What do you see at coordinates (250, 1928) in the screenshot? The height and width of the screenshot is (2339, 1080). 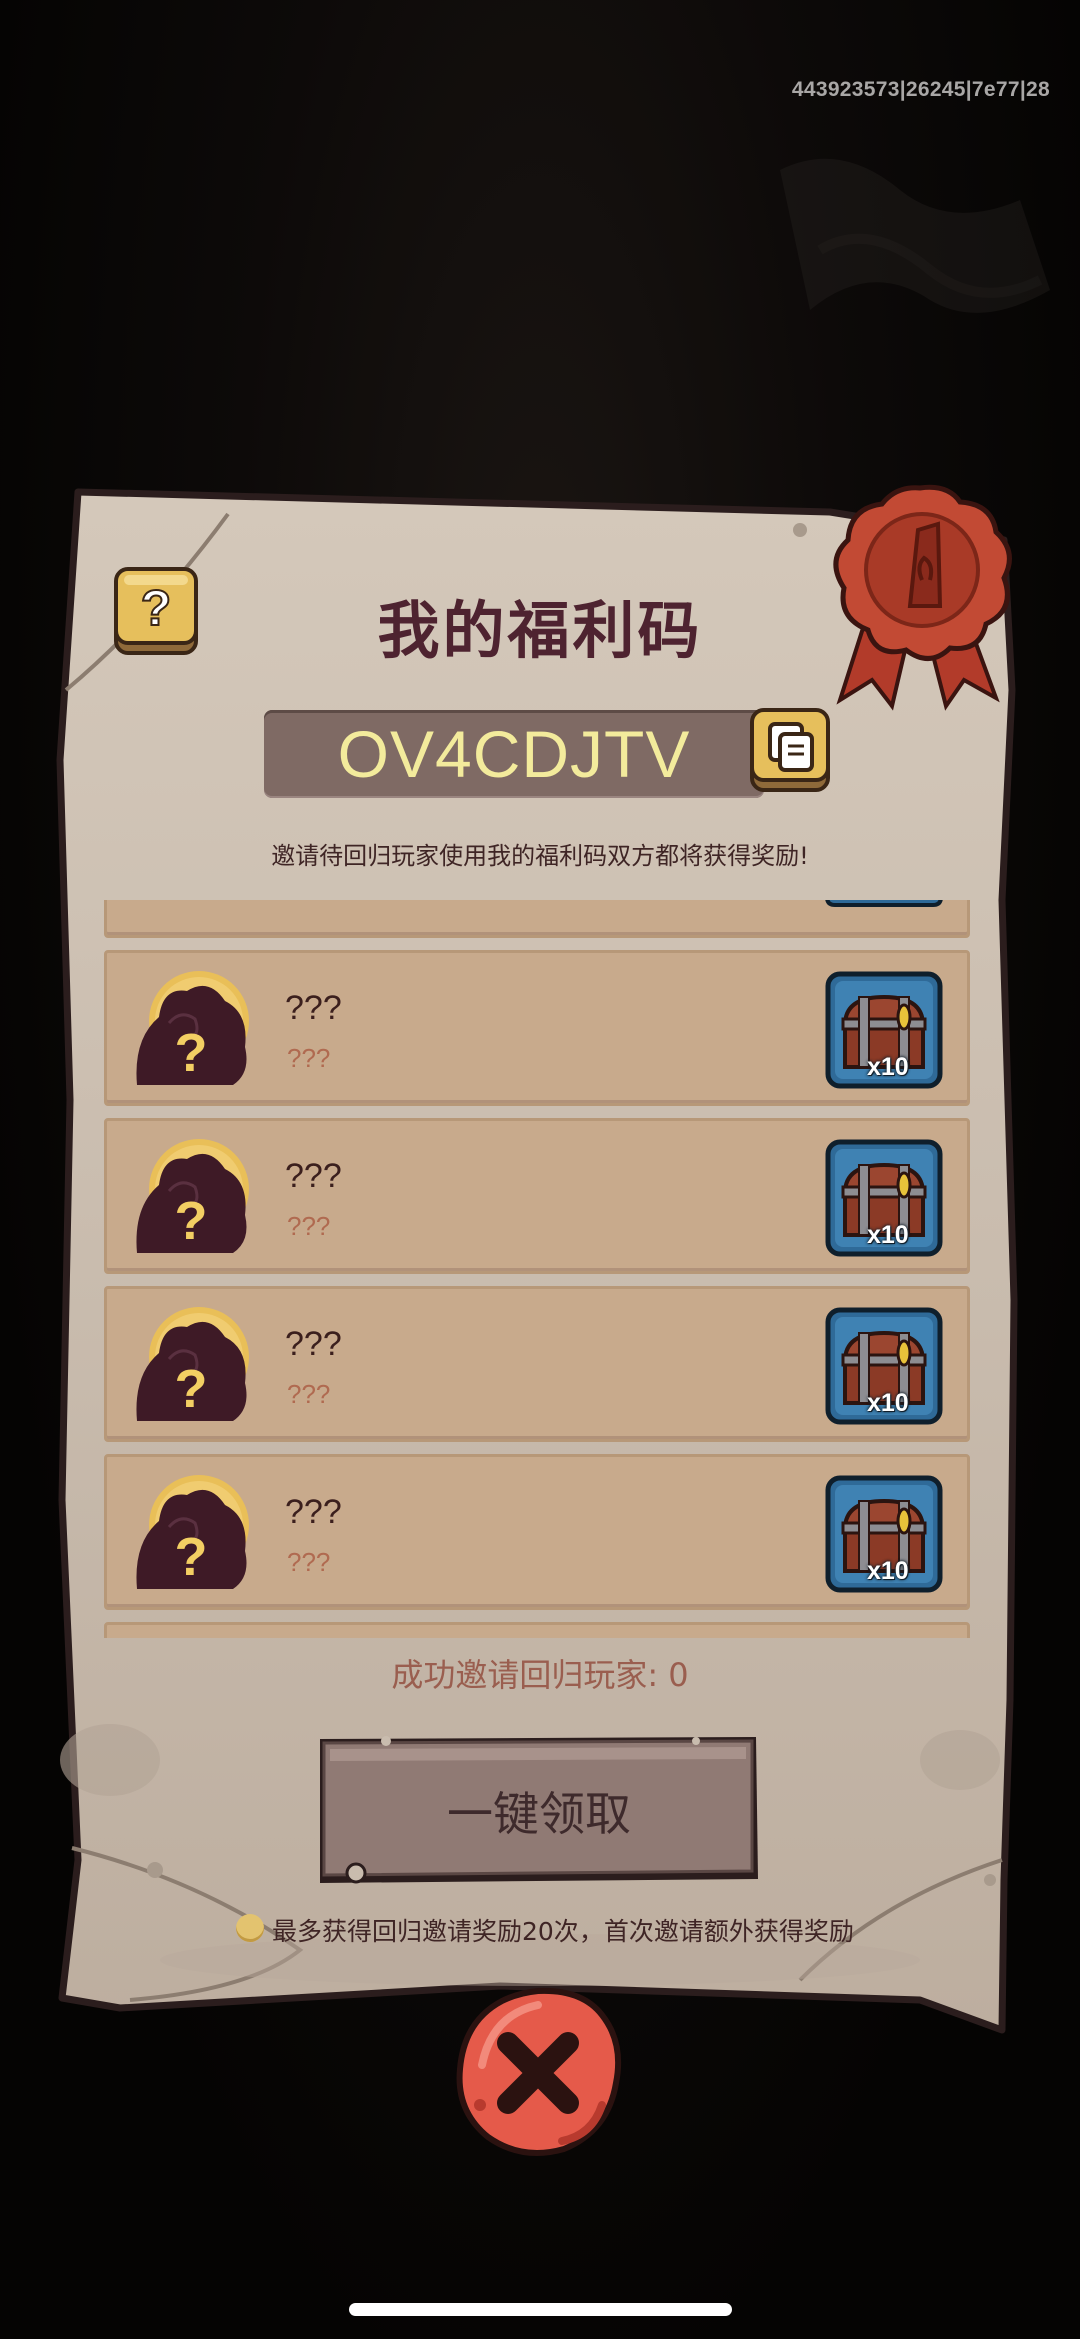 I see `coin-icon` at bounding box center [250, 1928].